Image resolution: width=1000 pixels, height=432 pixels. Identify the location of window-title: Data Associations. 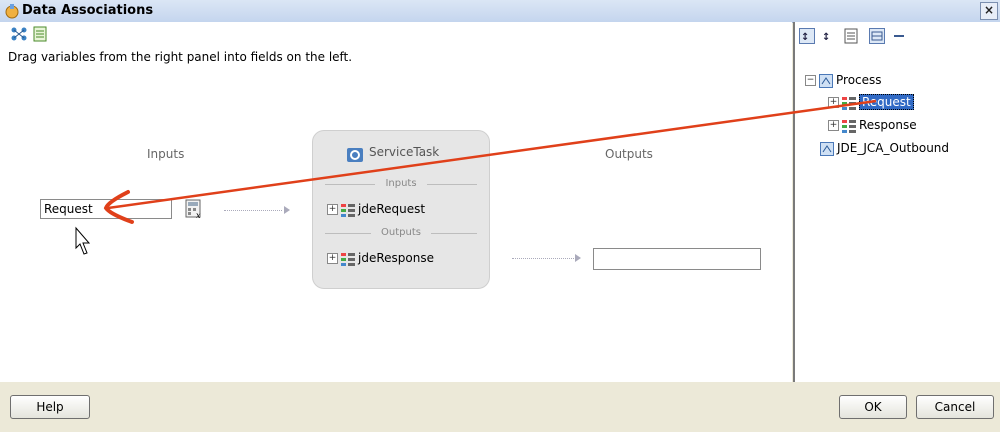
(88, 10).